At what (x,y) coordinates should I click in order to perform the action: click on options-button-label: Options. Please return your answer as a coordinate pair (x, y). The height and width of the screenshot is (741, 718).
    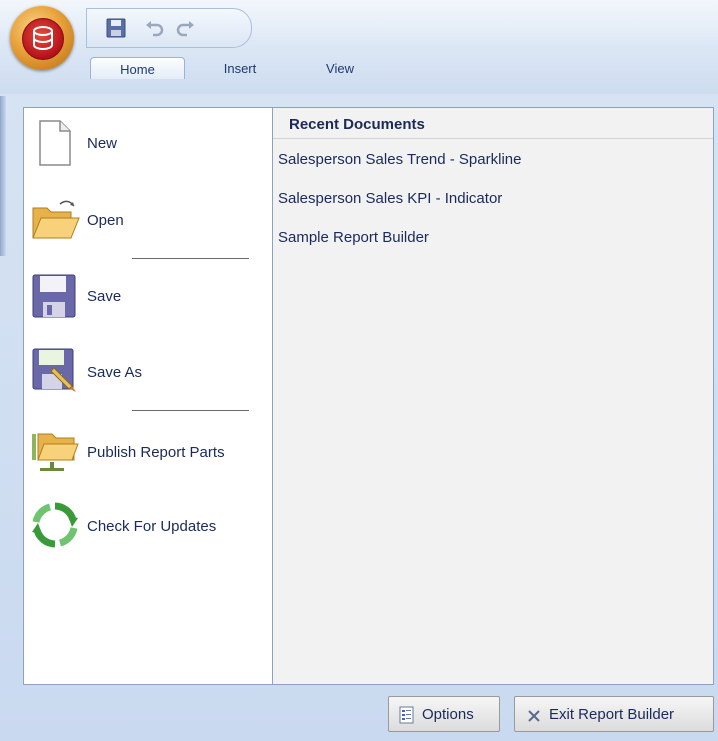
    Looking at the image, I should click on (448, 714).